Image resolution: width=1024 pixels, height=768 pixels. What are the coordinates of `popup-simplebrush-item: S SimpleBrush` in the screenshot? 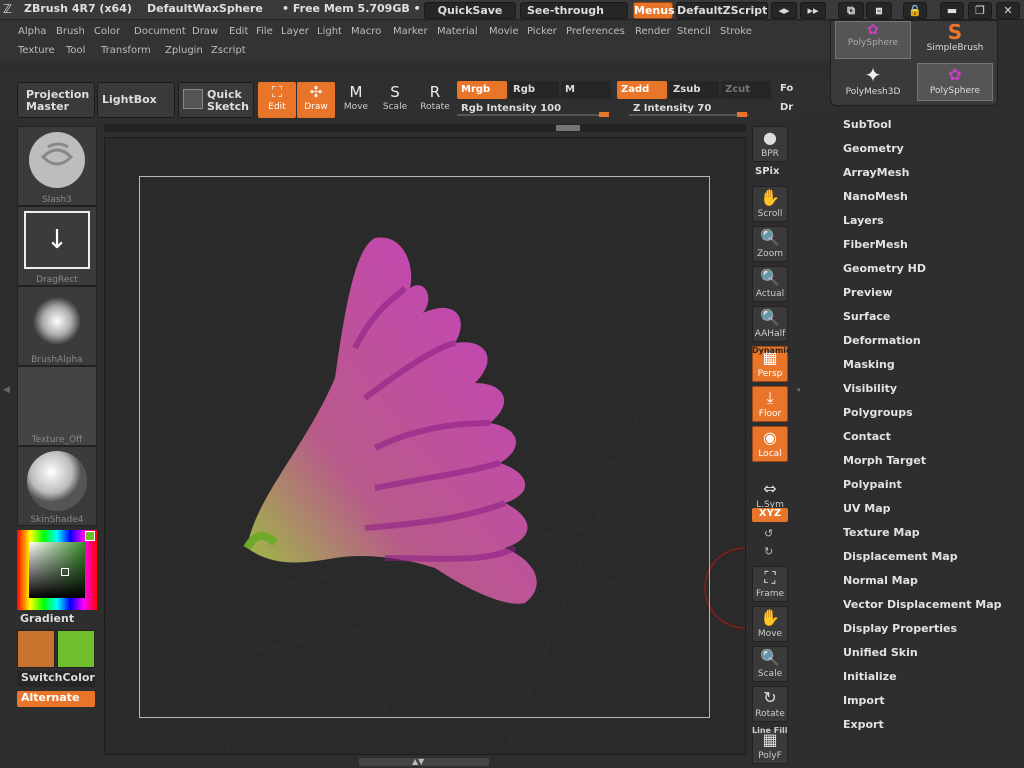 It's located at (955, 40).